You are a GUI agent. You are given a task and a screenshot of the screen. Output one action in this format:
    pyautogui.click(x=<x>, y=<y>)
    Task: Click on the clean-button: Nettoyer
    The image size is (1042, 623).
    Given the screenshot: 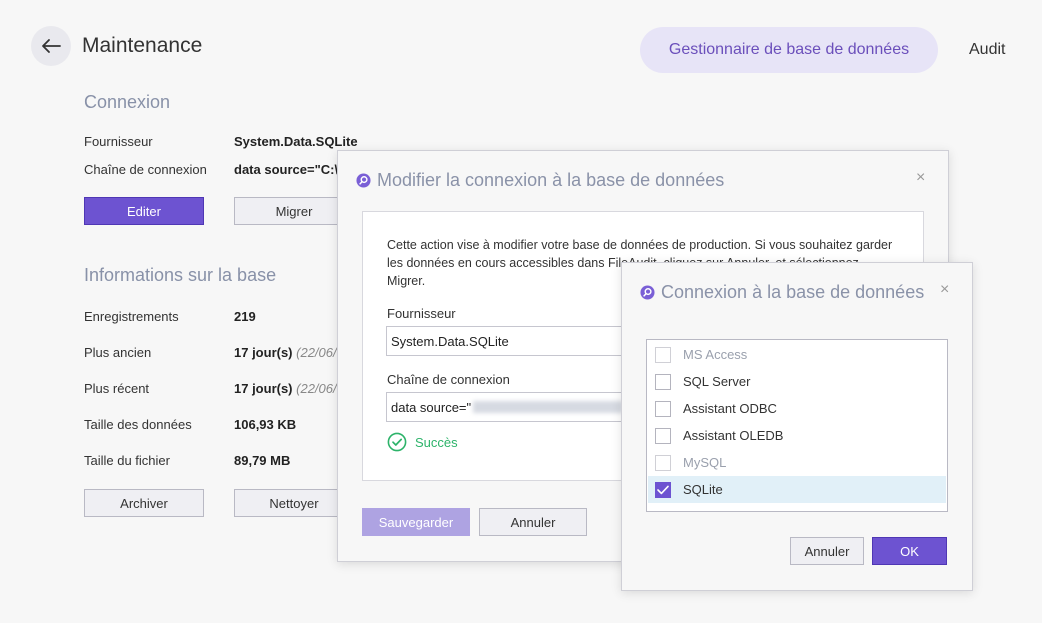 What is the action you would take?
    pyautogui.click(x=294, y=503)
    